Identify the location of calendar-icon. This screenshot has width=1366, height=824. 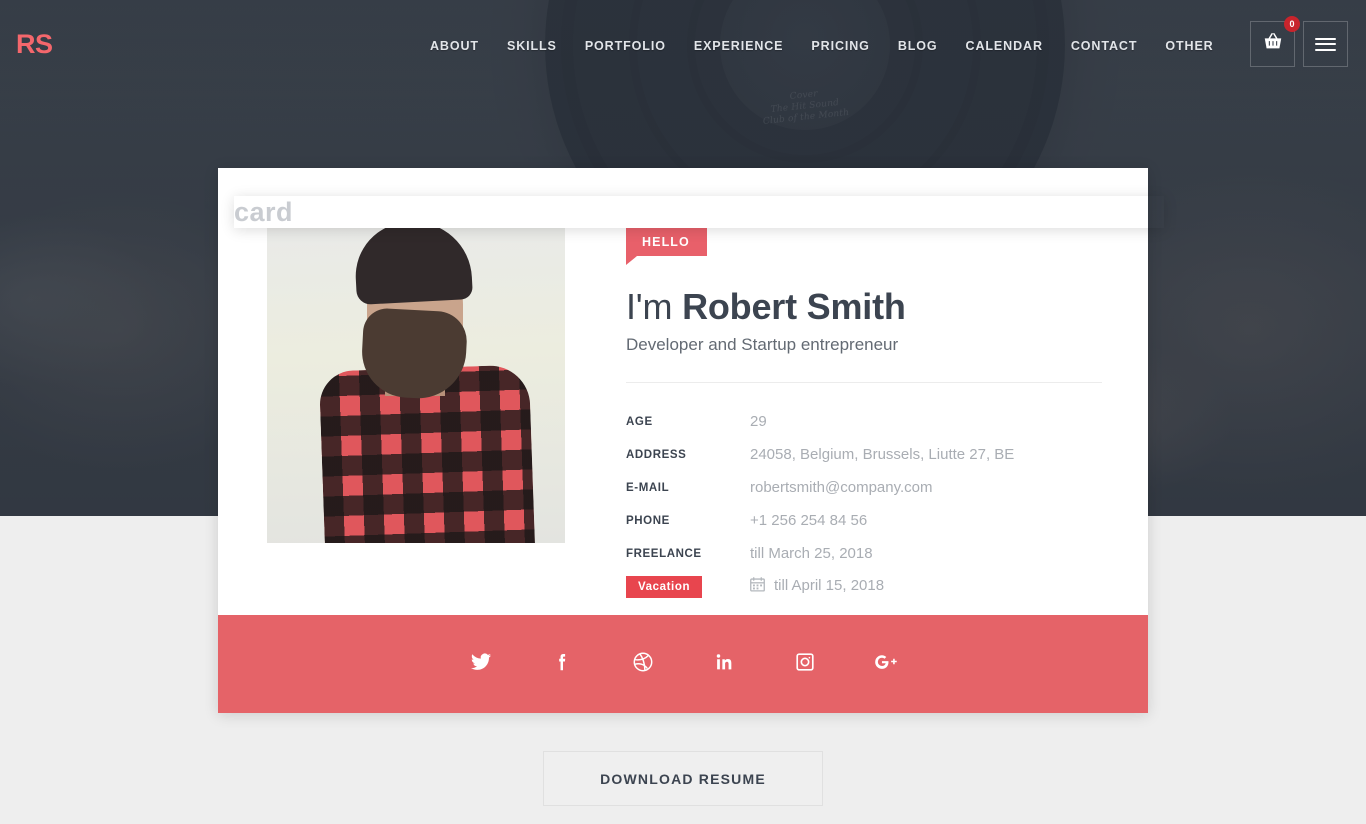
(757, 586).